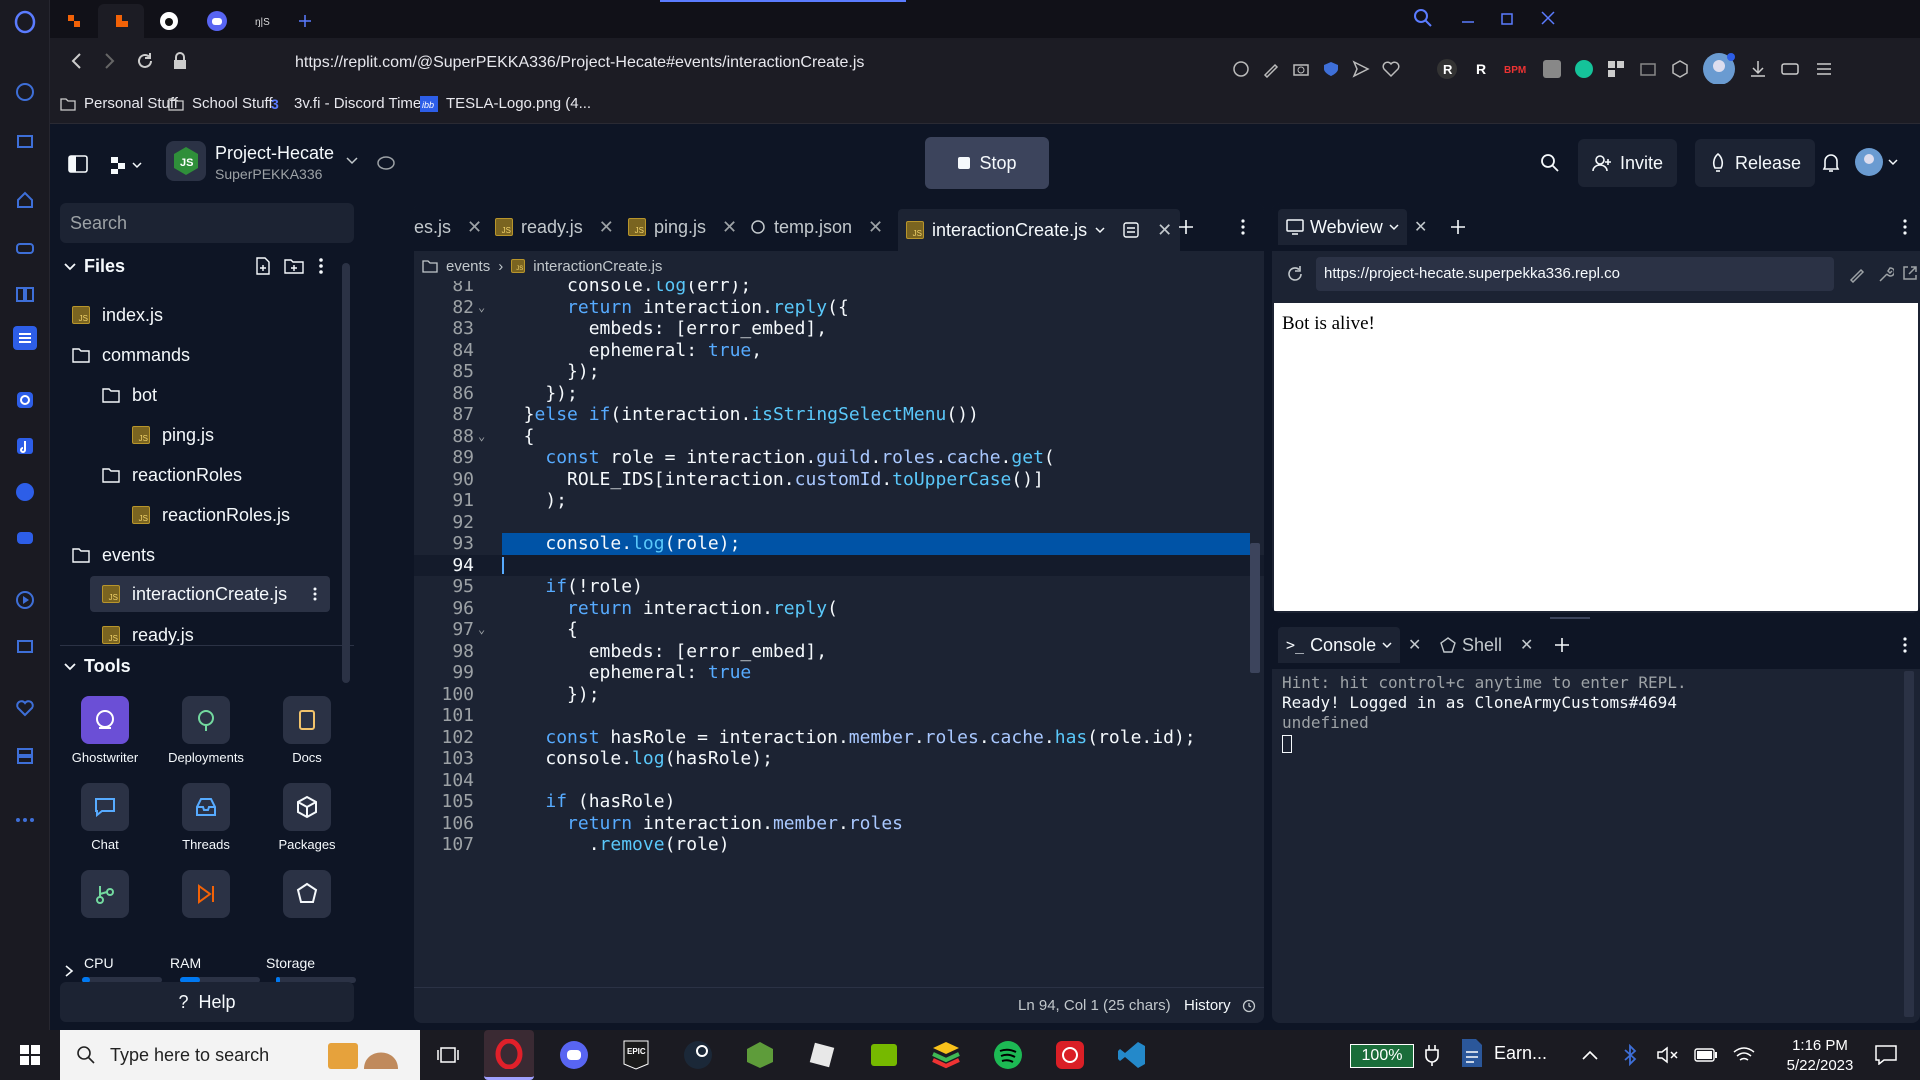 This screenshot has width=1920, height=1080. What do you see at coordinates (105, 817) in the screenshot?
I see `tool-chat: Chat` at bounding box center [105, 817].